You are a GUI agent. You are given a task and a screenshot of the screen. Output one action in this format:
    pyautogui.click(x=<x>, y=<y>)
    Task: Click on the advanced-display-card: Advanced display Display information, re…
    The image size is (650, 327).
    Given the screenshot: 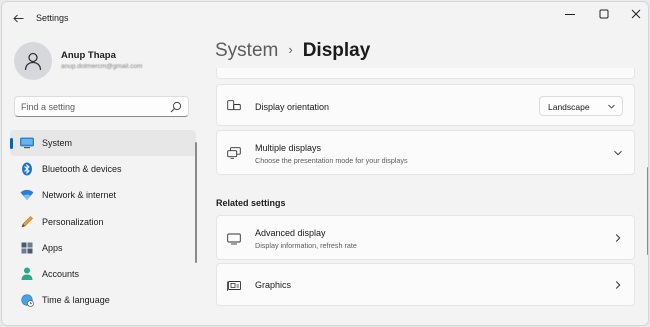 What is the action you would take?
    pyautogui.click(x=425, y=237)
    